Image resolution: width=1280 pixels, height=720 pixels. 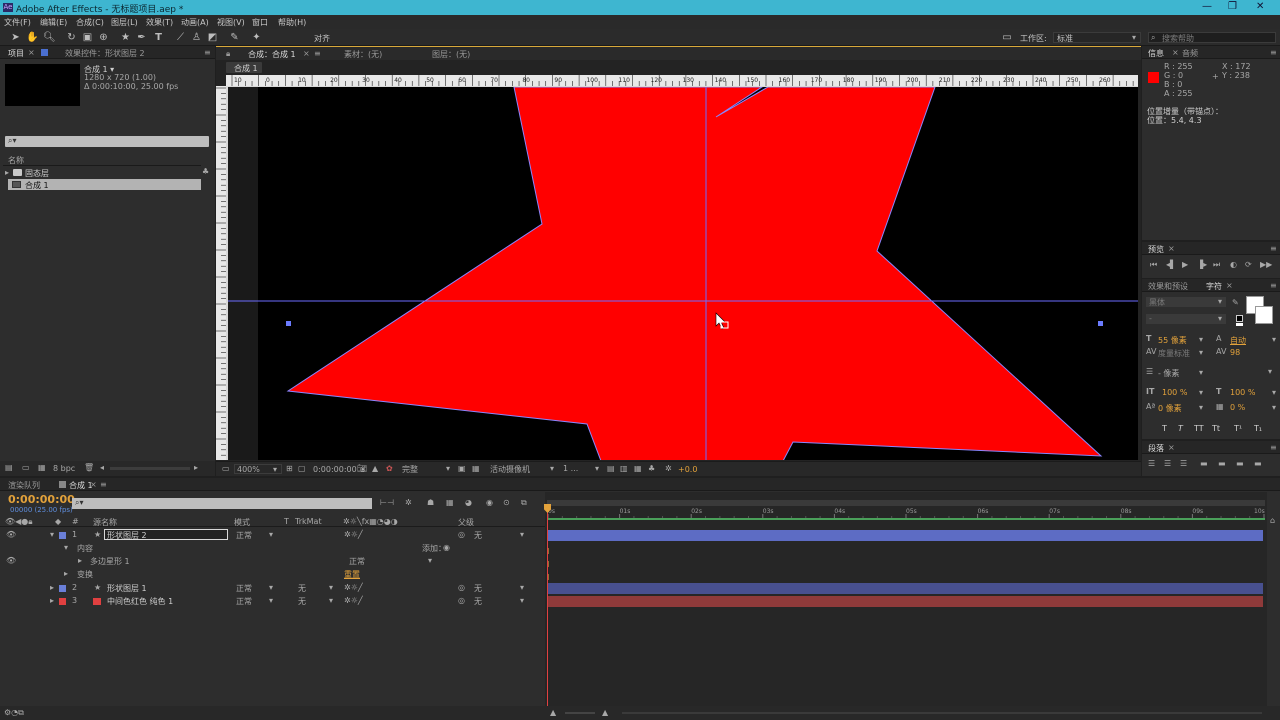 What do you see at coordinates (1164, 428) in the screenshot?
I see `faux-bold-button: T` at bounding box center [1164, 428].